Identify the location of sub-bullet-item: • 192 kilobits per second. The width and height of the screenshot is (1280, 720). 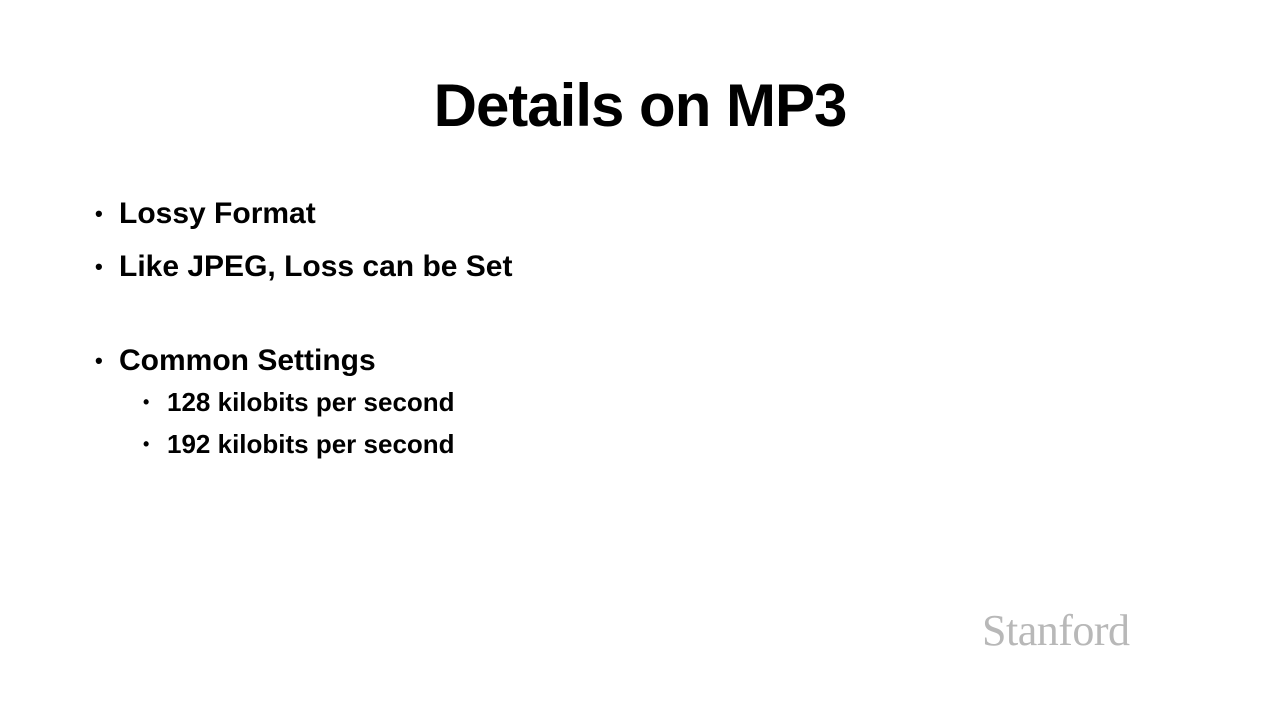
(328, 444).